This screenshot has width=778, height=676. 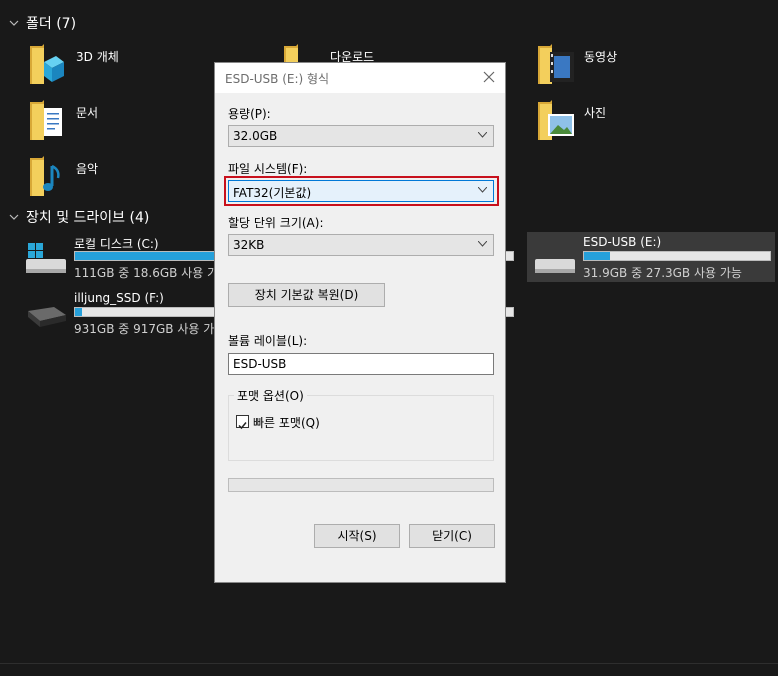 I want to click on status-bar, so click(x=389, y=669).